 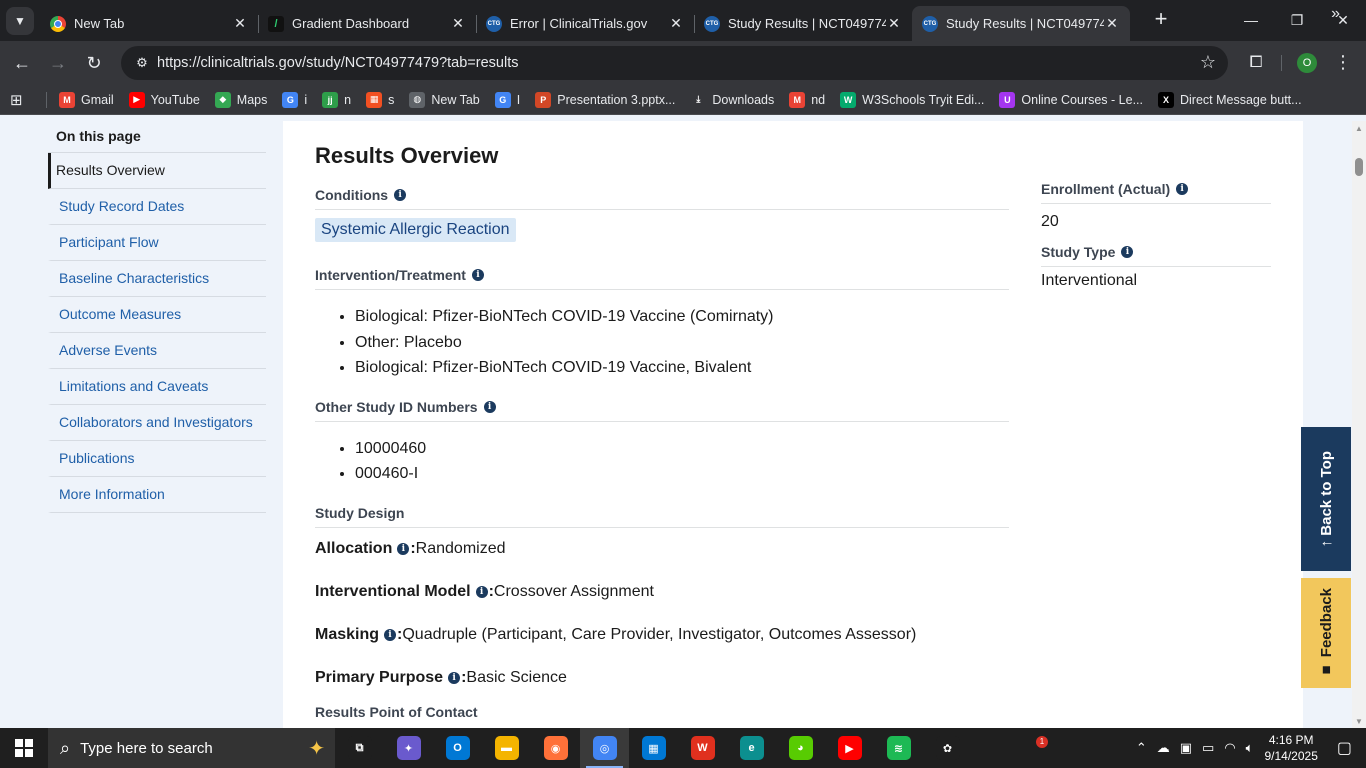 I want to click on start-button, so click(x=24, y=748).